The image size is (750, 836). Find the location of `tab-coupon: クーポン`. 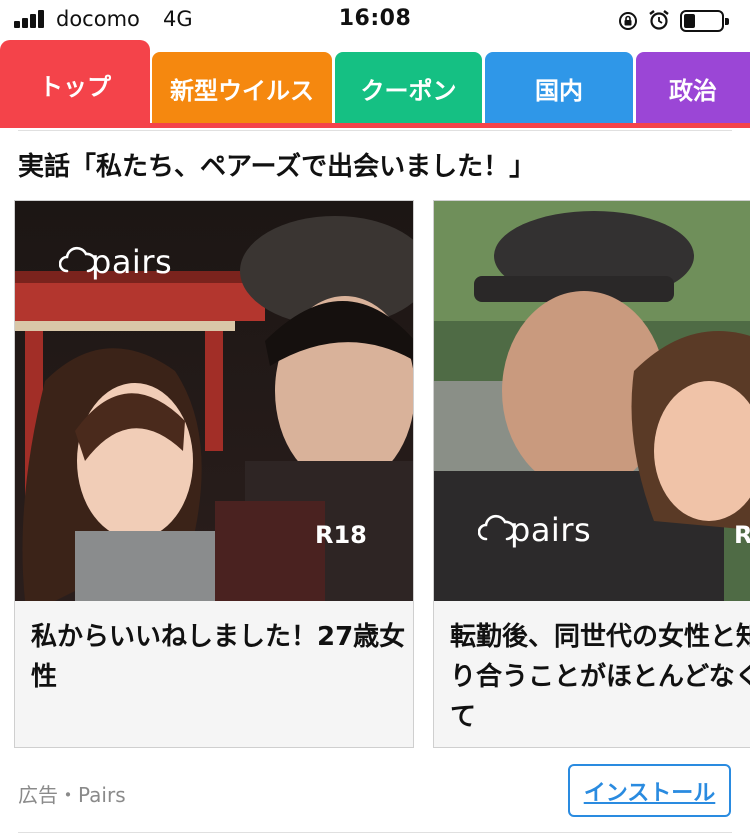

tab-coupon: クーポン is located at coordinates (408, 88).